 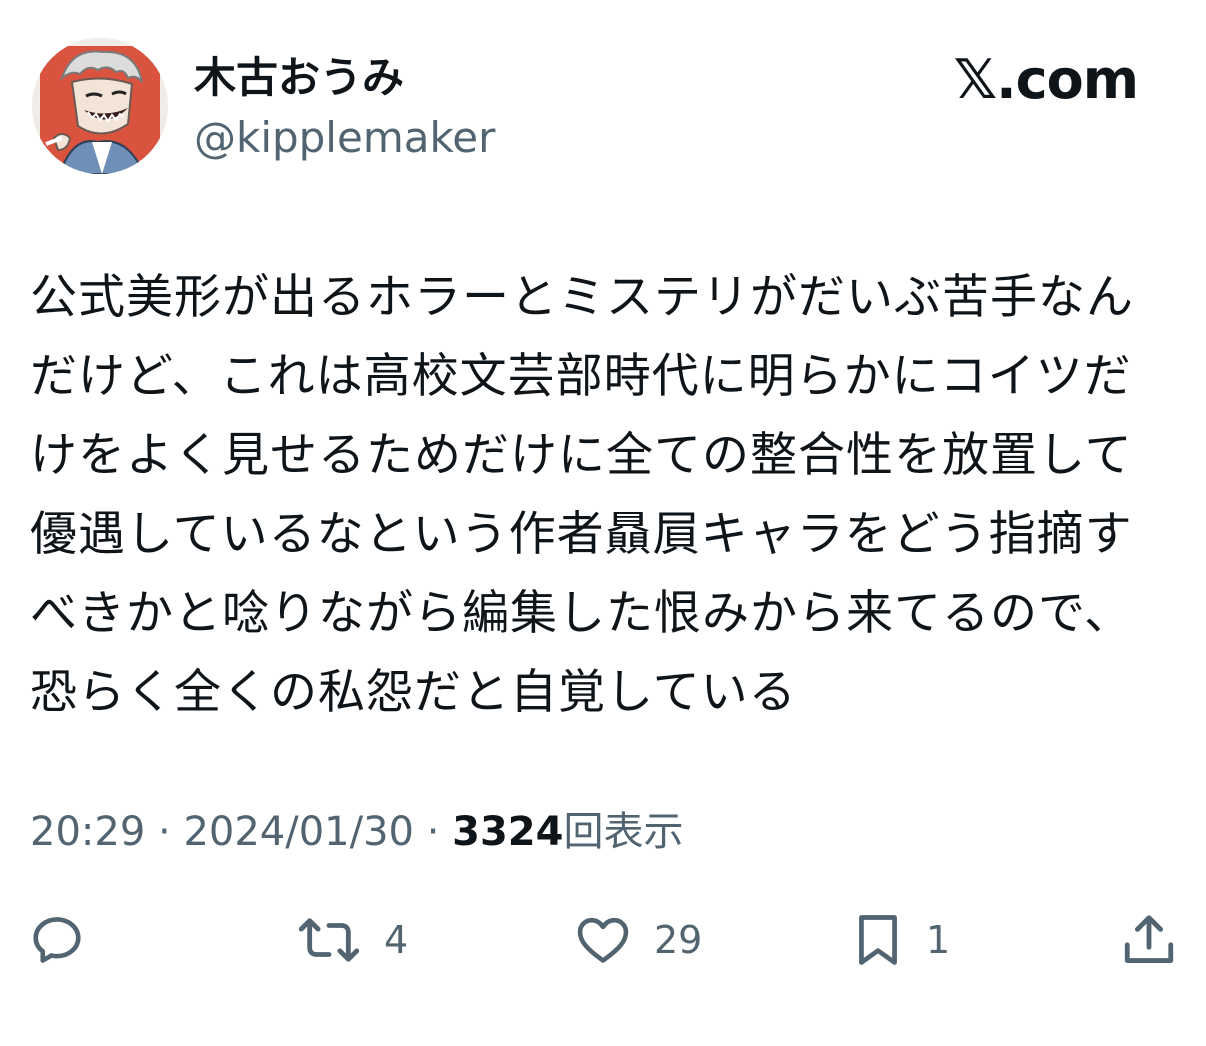 I want to click on display-name: 木古おうみ, so click(x=299, y=78).